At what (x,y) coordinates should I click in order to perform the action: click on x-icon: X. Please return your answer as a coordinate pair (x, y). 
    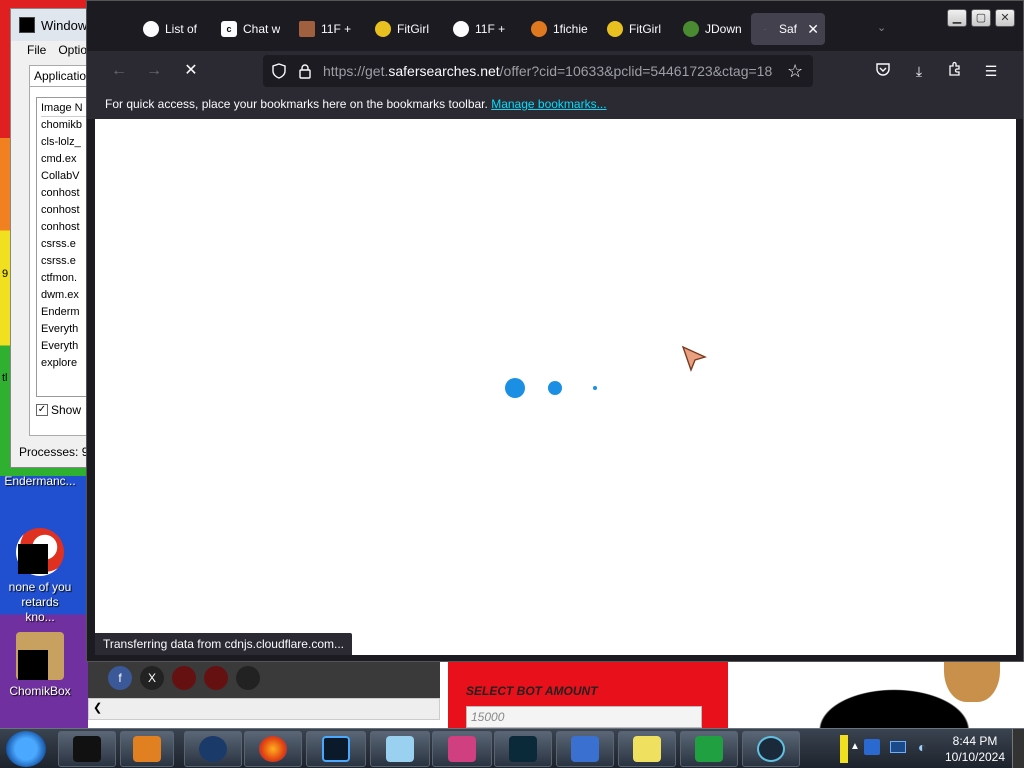
    Looking at the image, I should click on (152, 678).